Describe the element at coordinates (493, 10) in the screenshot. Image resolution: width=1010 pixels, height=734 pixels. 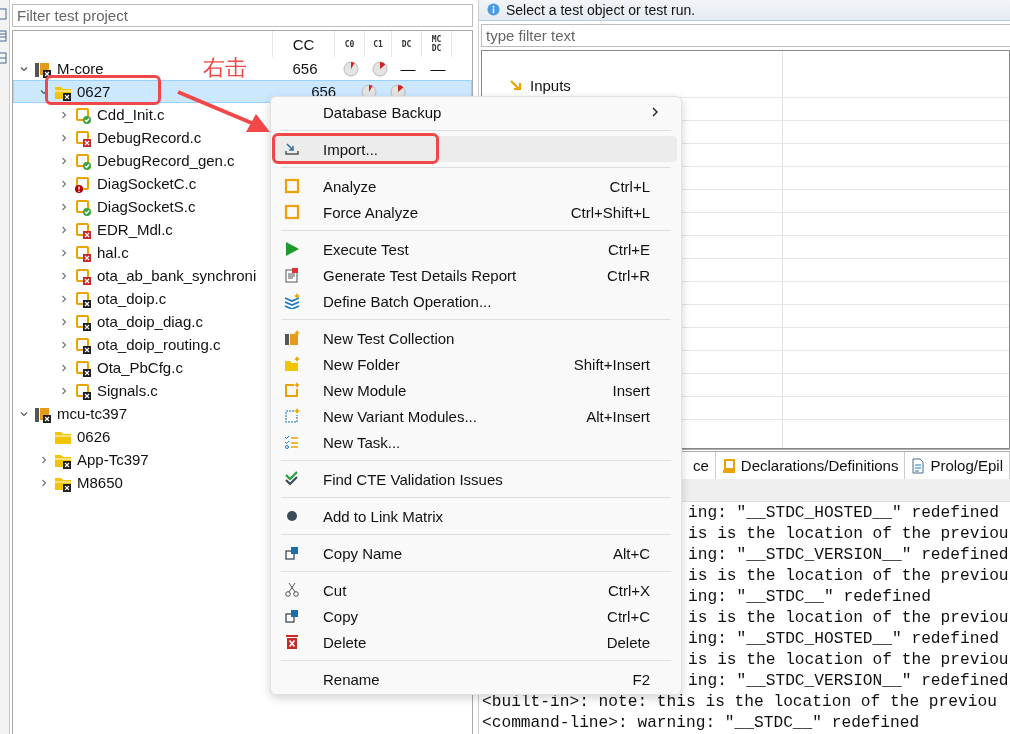
I see `info-icon` at that location.